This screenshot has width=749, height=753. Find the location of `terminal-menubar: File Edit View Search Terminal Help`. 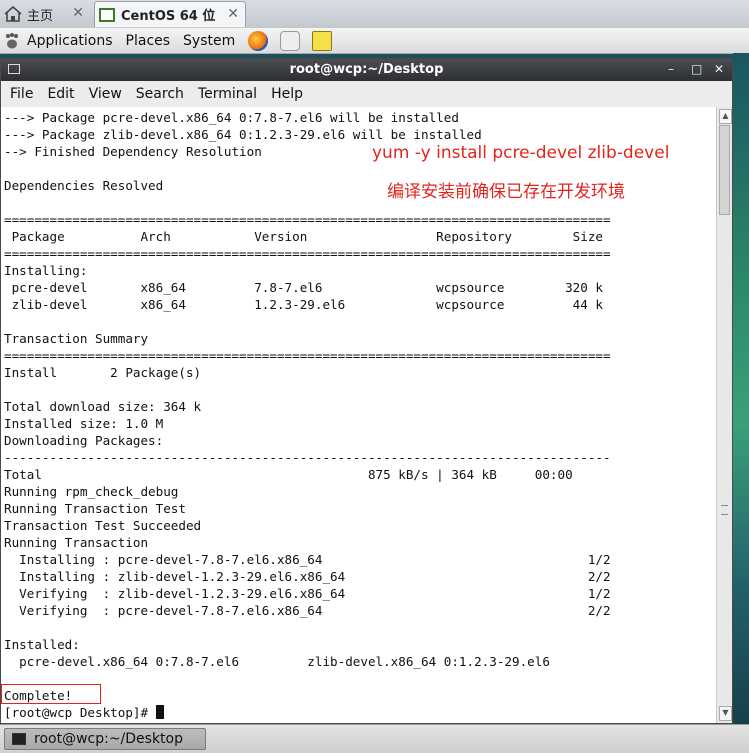

terminal-menubar: File Edit View Search Terminal Help is located at coordinates (366, 94).